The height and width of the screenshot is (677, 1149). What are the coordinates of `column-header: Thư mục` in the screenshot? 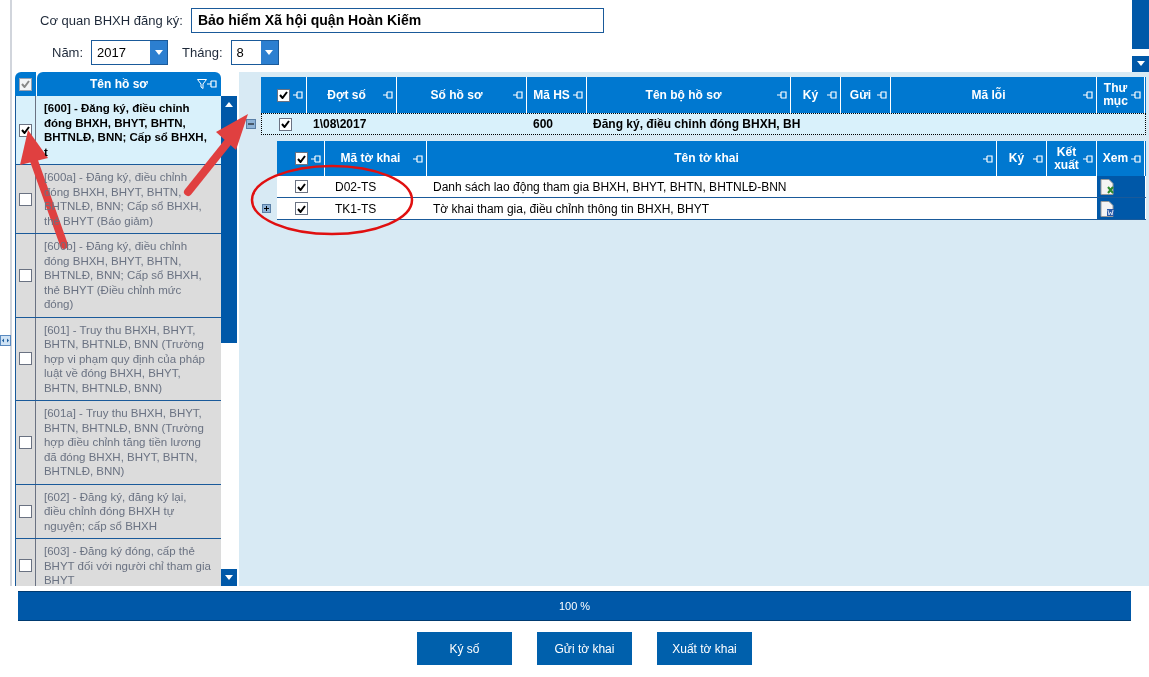 It's located at (1115, 95).